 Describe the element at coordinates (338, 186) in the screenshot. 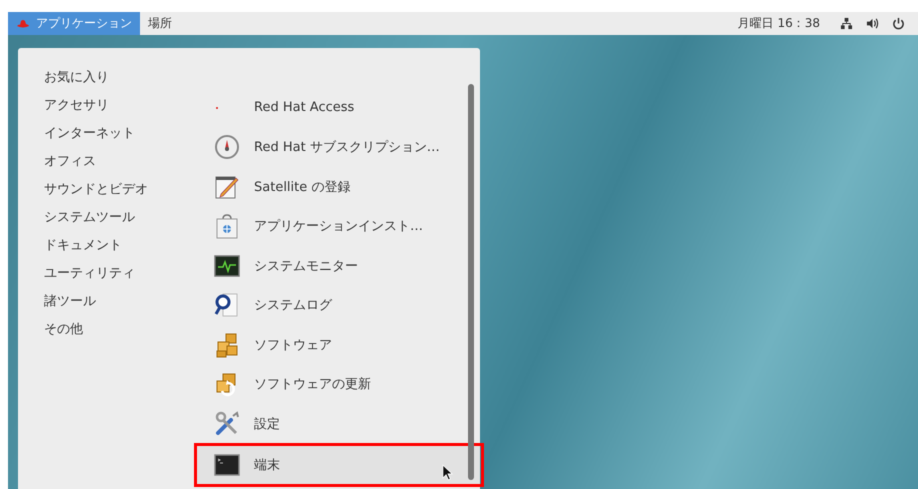

I see `app-item: Satellite の登録` at that location.